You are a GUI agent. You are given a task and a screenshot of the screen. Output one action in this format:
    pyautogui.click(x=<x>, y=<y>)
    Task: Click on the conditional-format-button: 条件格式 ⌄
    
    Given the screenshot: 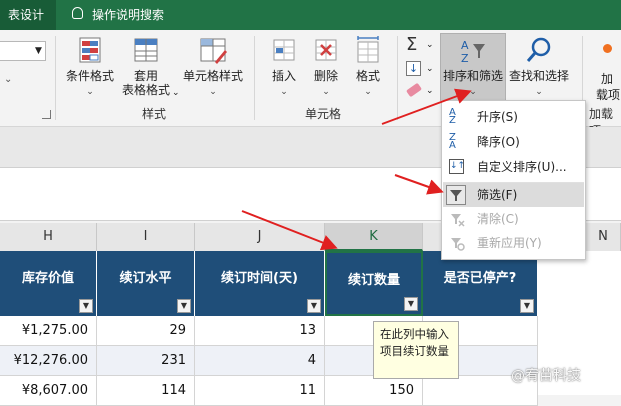 What is the action you would take?
    pyautogui.click(x=90, y=67)
    